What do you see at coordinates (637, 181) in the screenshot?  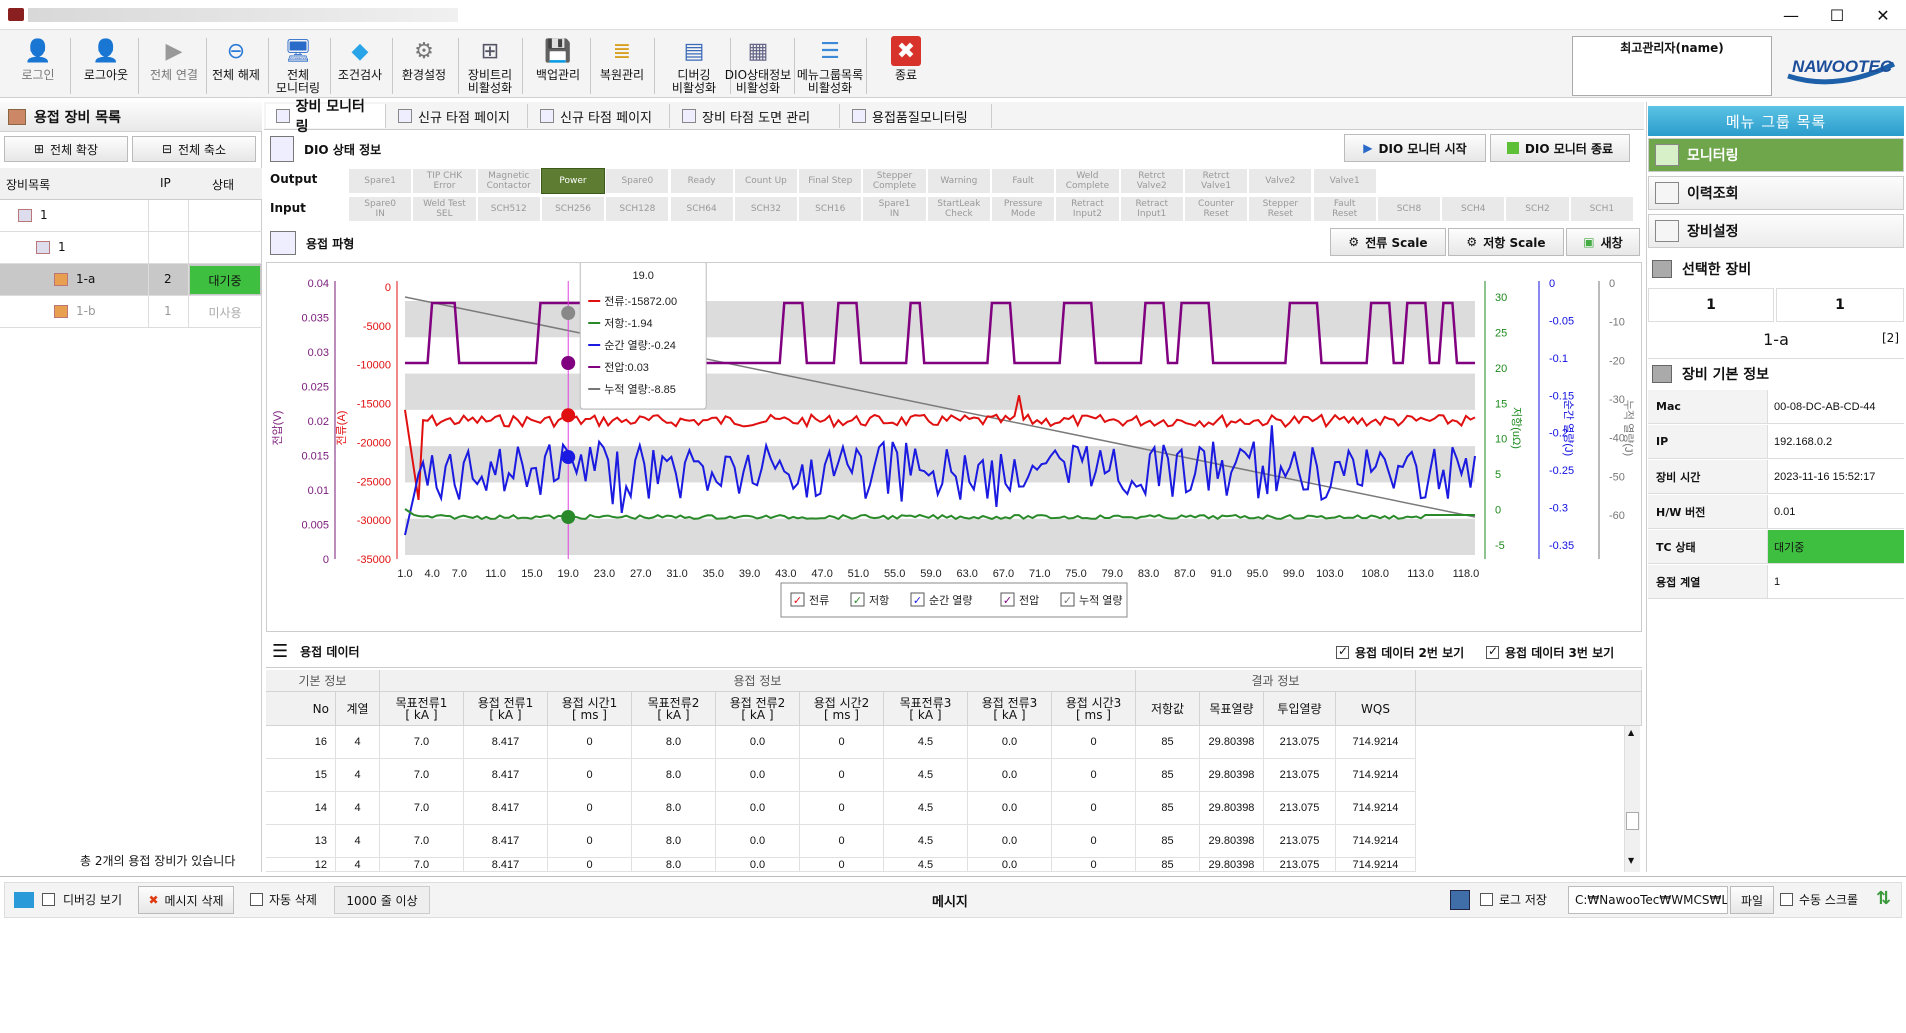 I see `dio-output: Spare0` at bounding box center [637, 181].